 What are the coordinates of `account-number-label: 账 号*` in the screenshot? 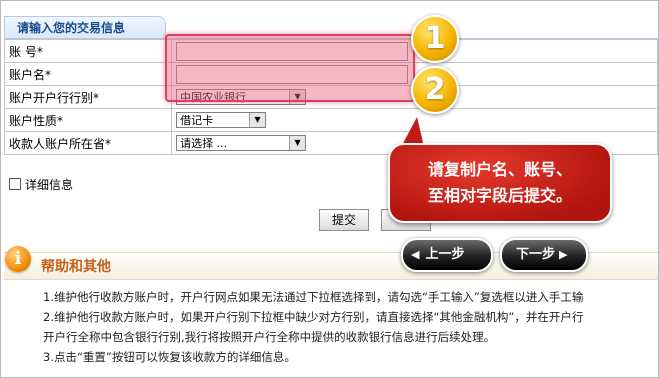 It's located at (88, 51).